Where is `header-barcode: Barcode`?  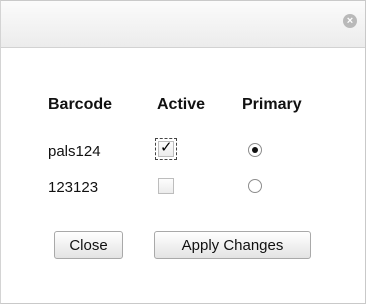
header-barcode: Barcode is located at coordinates (80, 104).